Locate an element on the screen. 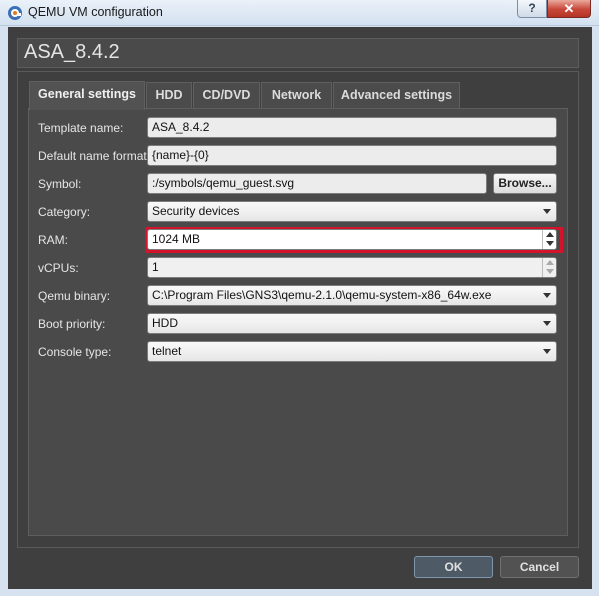  category-value: Security devices is located at coordinates (196, 211).